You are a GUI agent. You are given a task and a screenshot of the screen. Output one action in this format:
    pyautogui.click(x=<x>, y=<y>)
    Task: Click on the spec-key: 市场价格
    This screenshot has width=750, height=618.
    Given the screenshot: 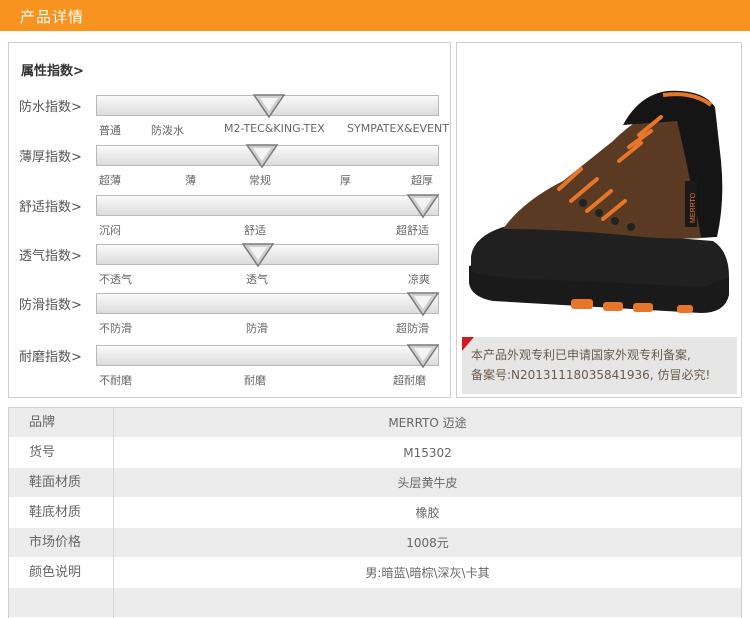 What is the action you would take?
    pyautogui.click(x=61, y=543)
    